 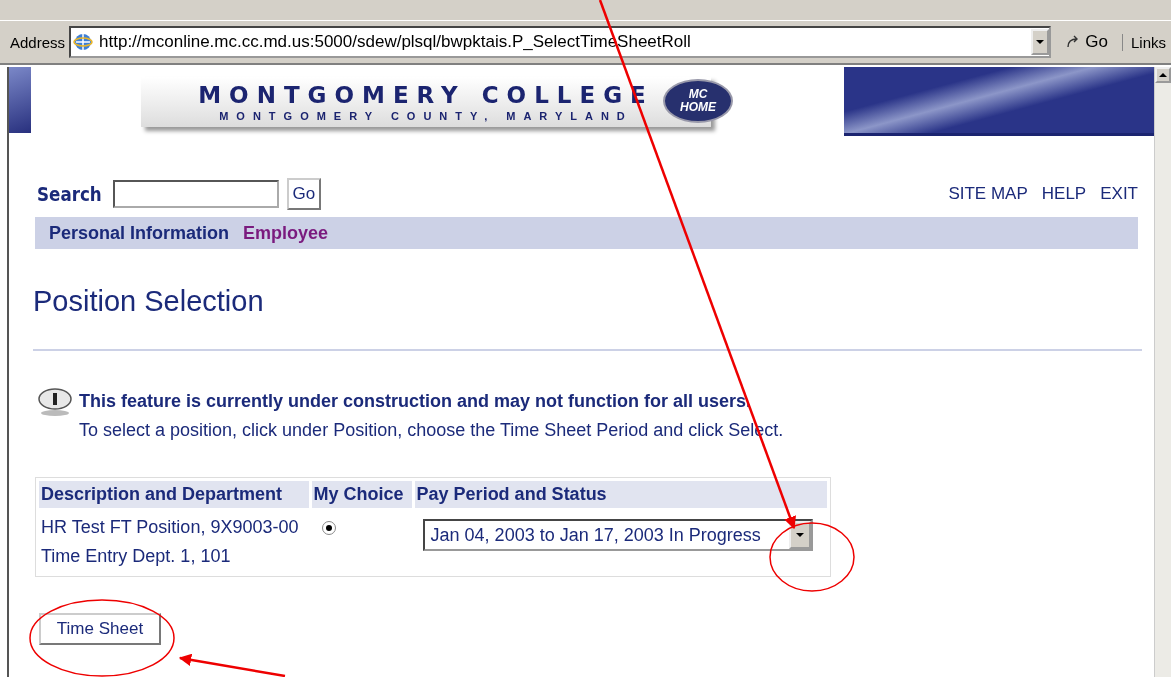 What do you see at coordinates (328, 528) in the screenshot?
I see `radio-button` at bounding box center [328, 528].